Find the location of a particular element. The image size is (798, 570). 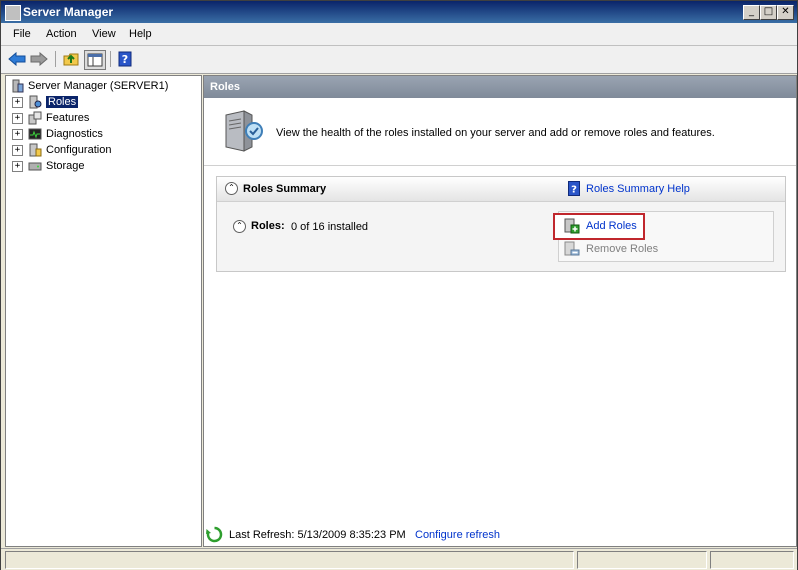

last-refresh-text: Last Refresh: 5/13/2009 8:35:23 PM is located at coordinates (317, 535).